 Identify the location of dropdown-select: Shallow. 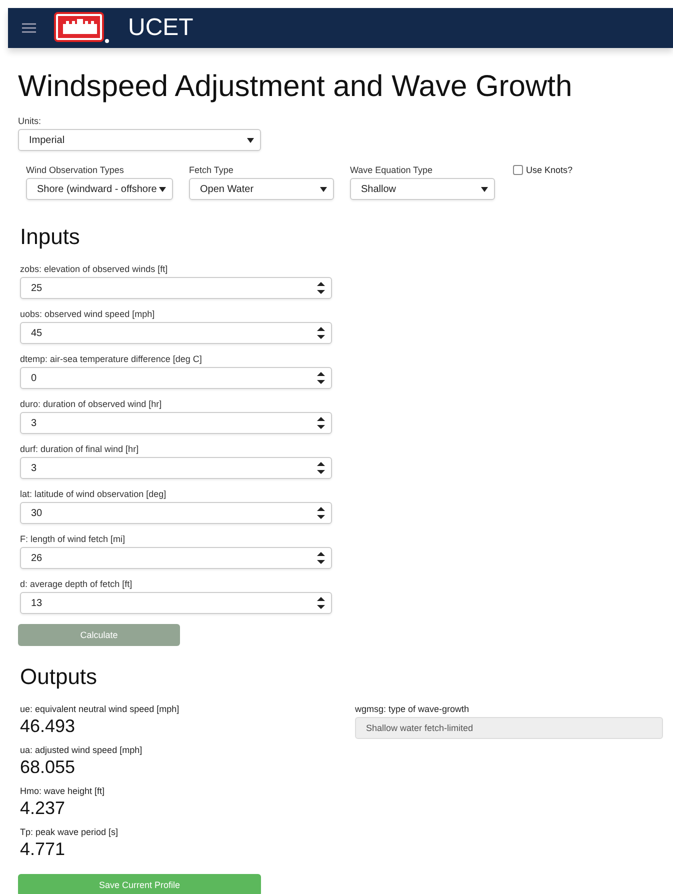
(422, 189).